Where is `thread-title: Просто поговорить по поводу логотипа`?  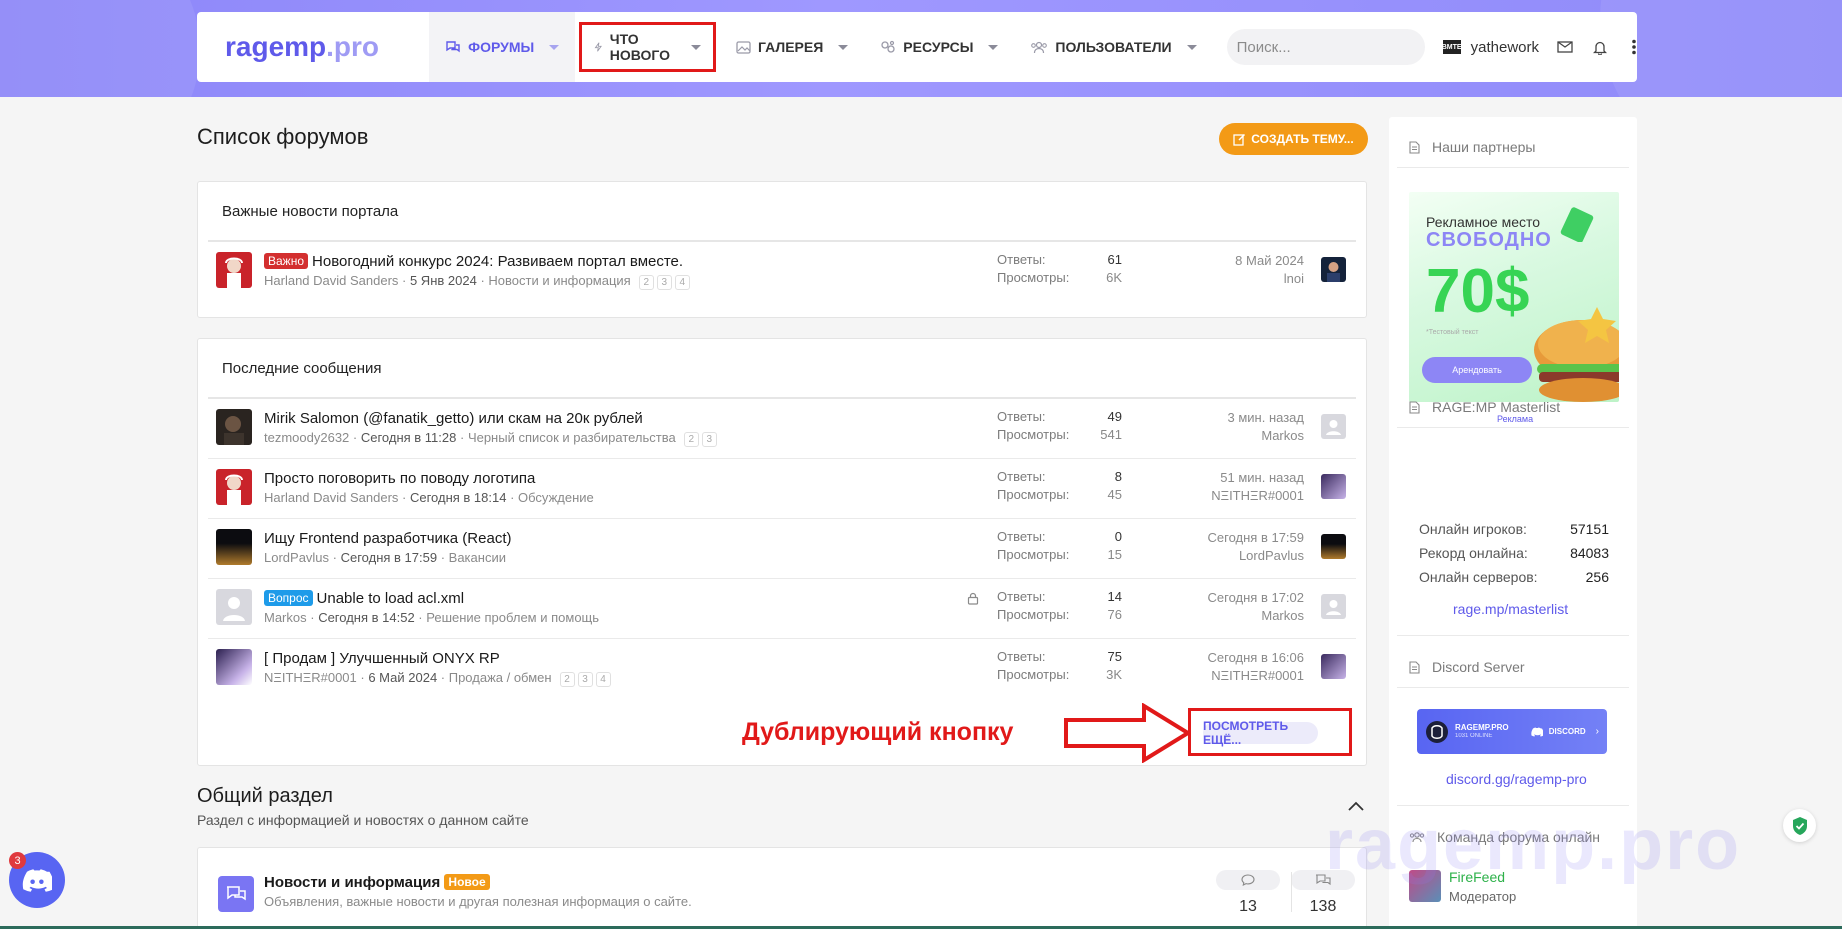 thread-title: Просто поговорить по поводу логотипа is located at coordinates (399, 478).